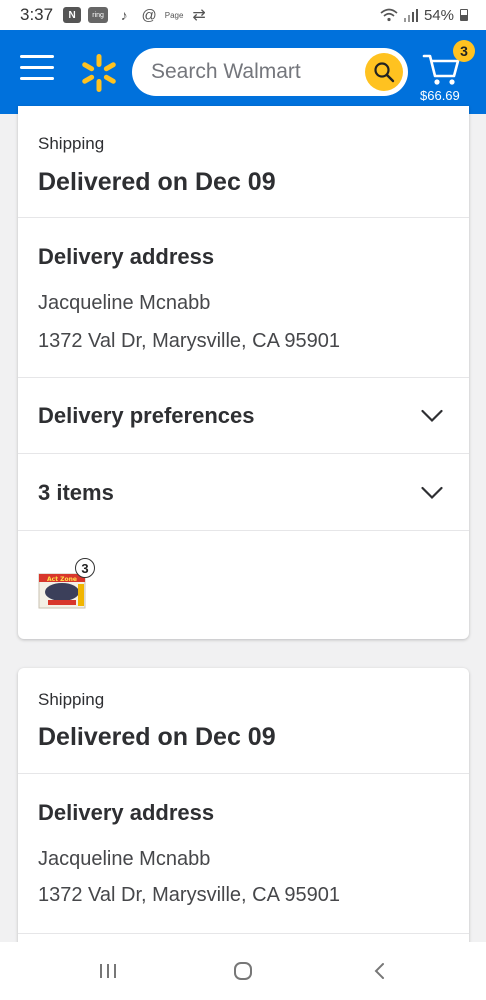  Describe the element at coordinates (76, 492) in the screenshot. I see `items-count-label: 3 items` at that location.